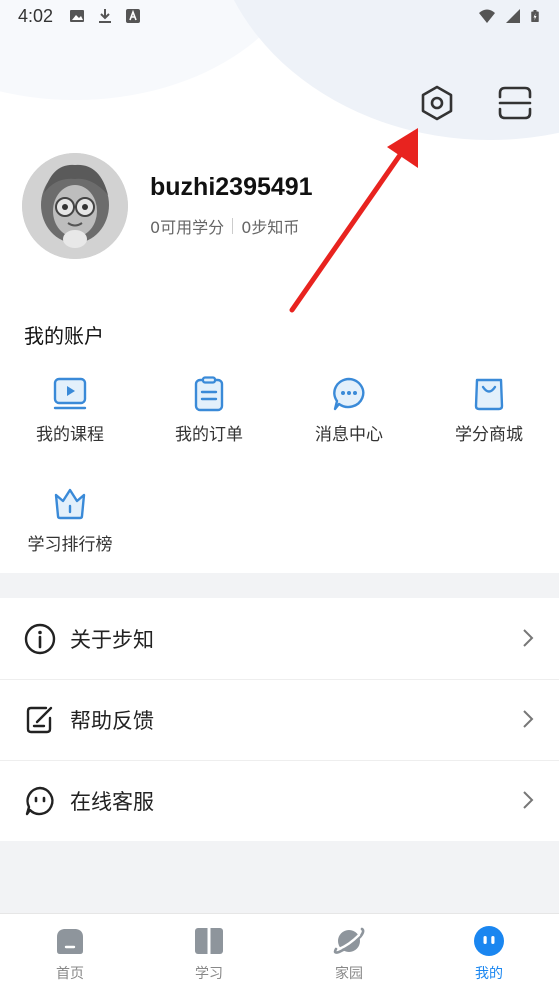  What do you see at coordinates (36, 15) in the screenshot?
I see `status-time: 4:02` at bounding box center [36, 15].